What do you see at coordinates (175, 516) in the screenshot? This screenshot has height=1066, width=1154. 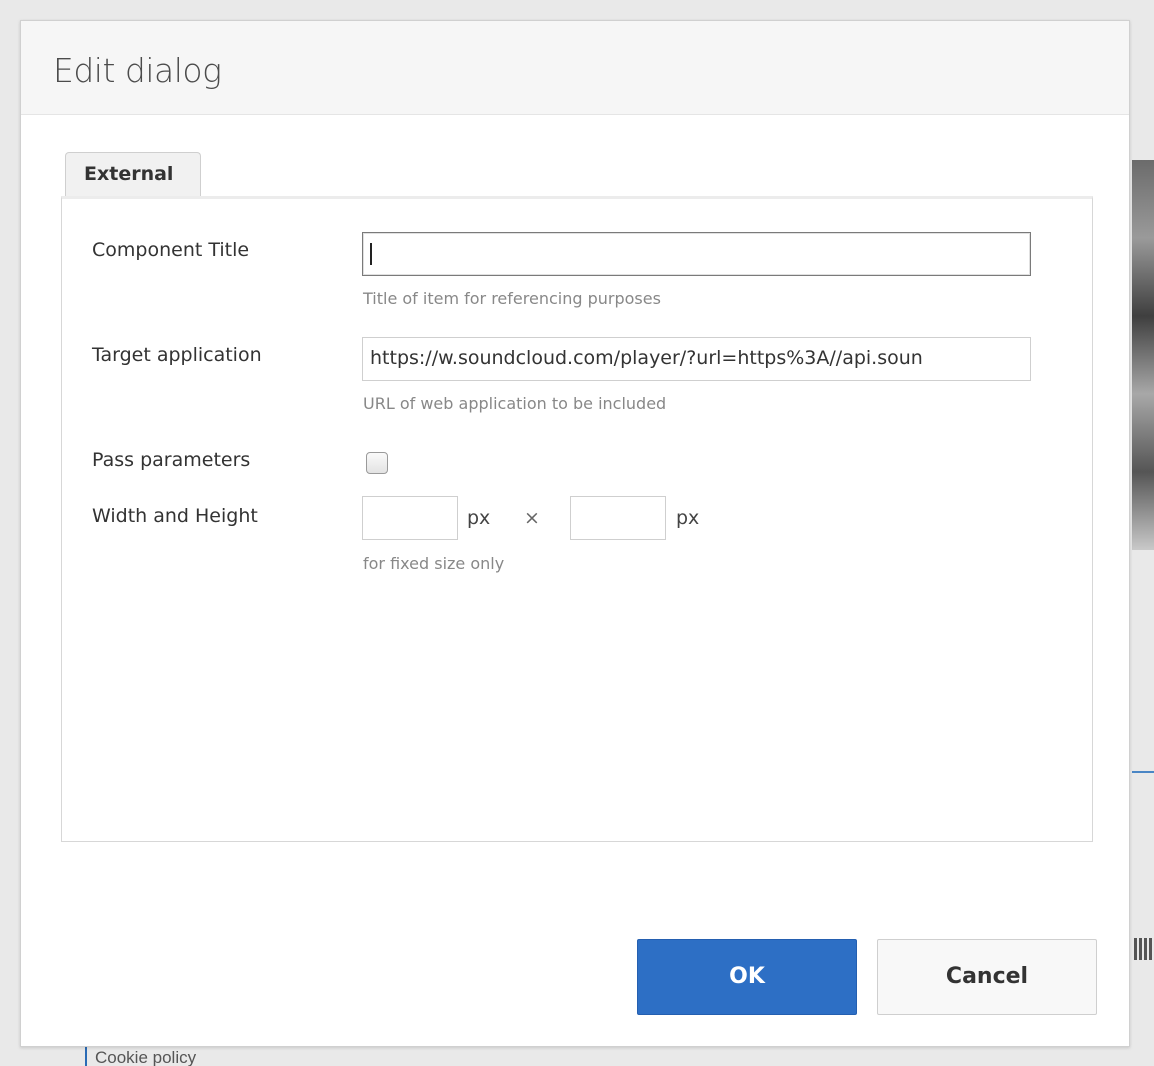 I see `width-height-label: Width and Height` at bounding box center [175, 516].